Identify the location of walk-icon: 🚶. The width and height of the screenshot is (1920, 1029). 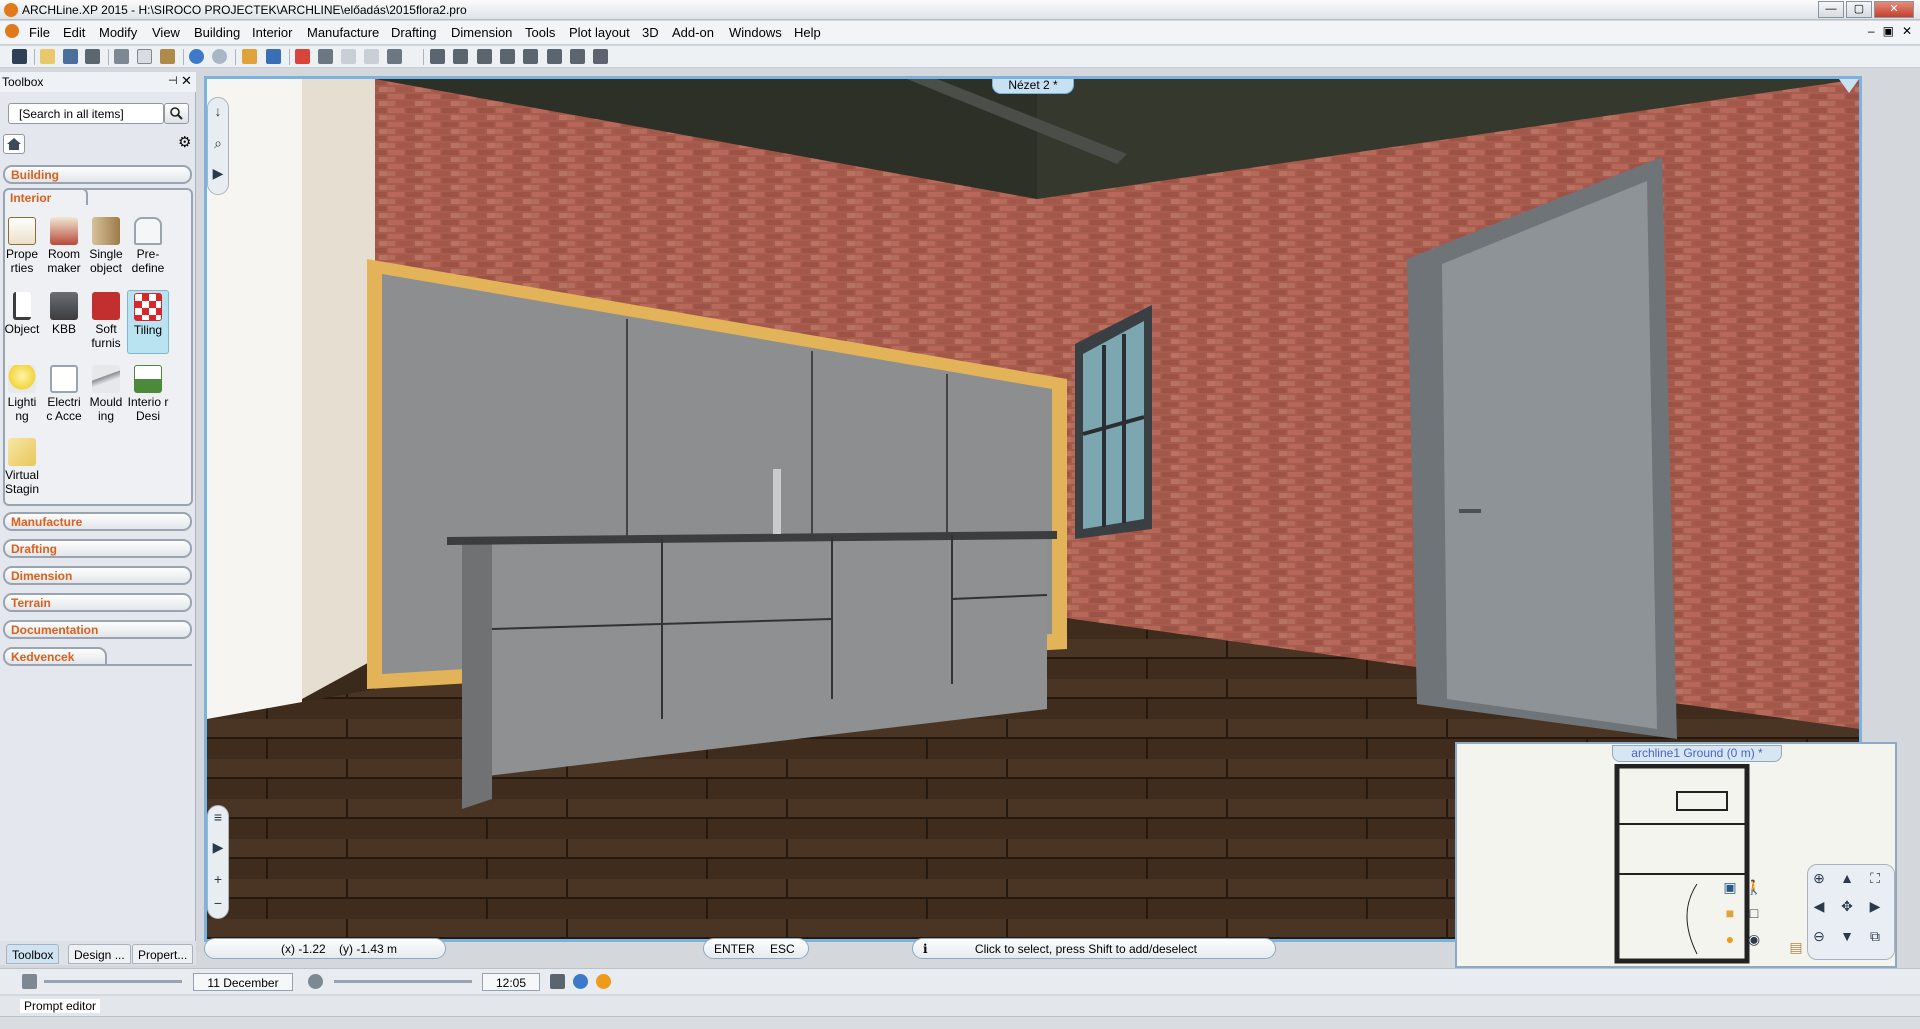
(1754, 887).